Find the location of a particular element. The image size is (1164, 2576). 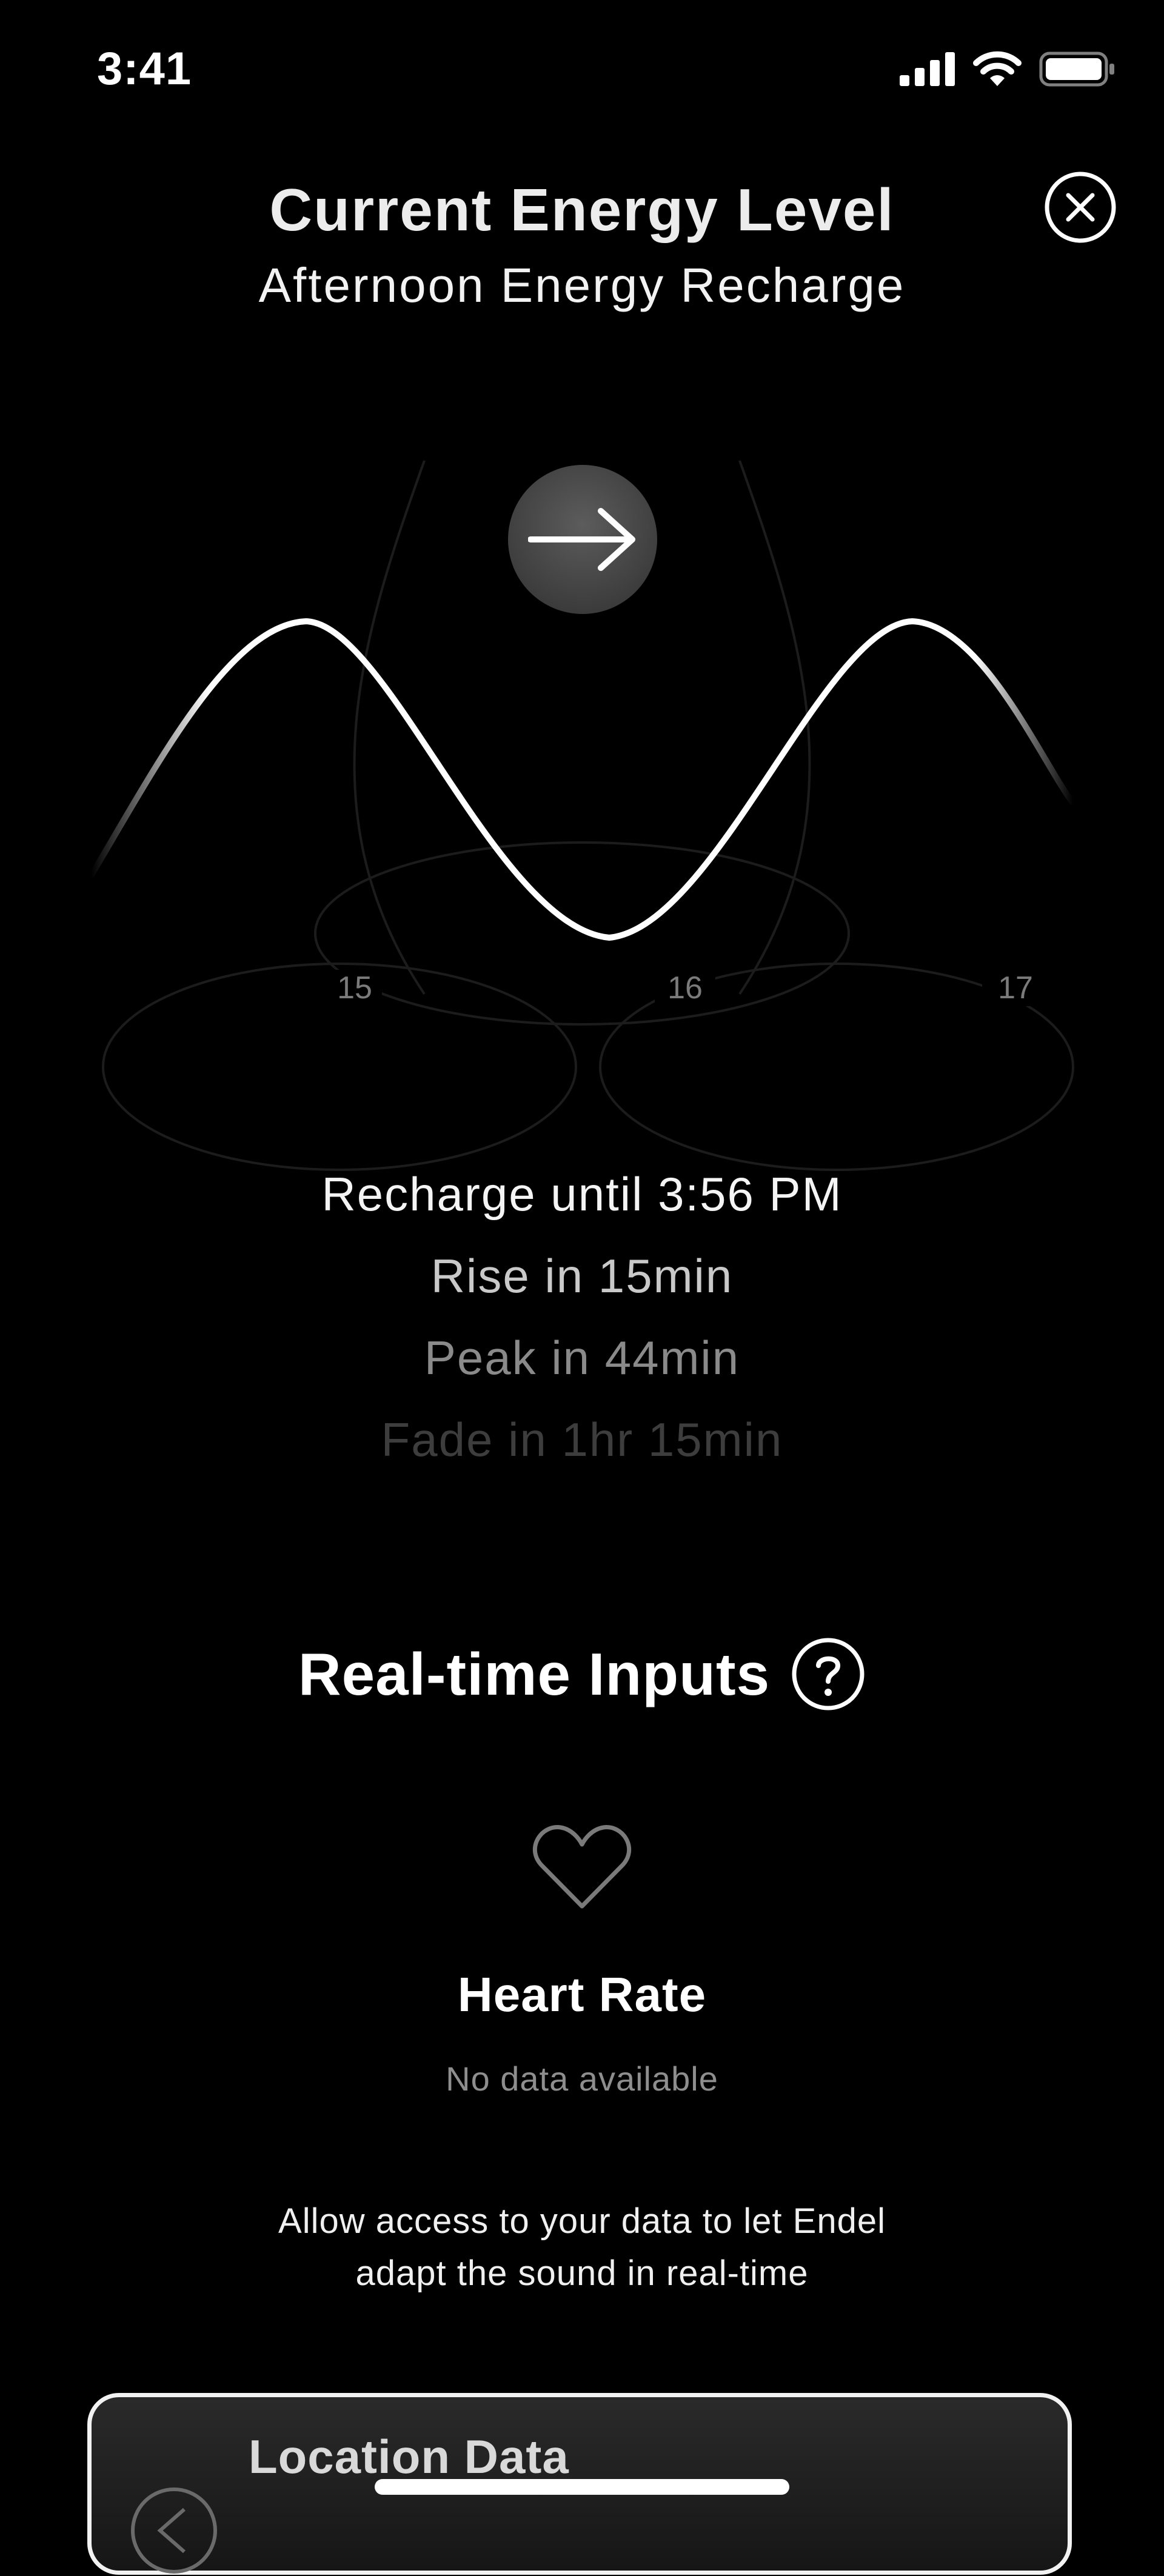

x-tick-17: 17 is located at coordinates (1015, 988).